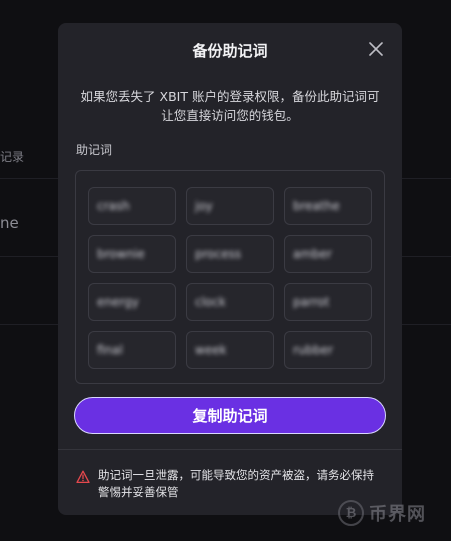  Describe the element at coordinates (230, 106) in the screenshot. I see `dialog-description: 如果您丢失了 XBIT 账户的登录权限，备份此助记词可让您直接访问您的钱包。` at that location.